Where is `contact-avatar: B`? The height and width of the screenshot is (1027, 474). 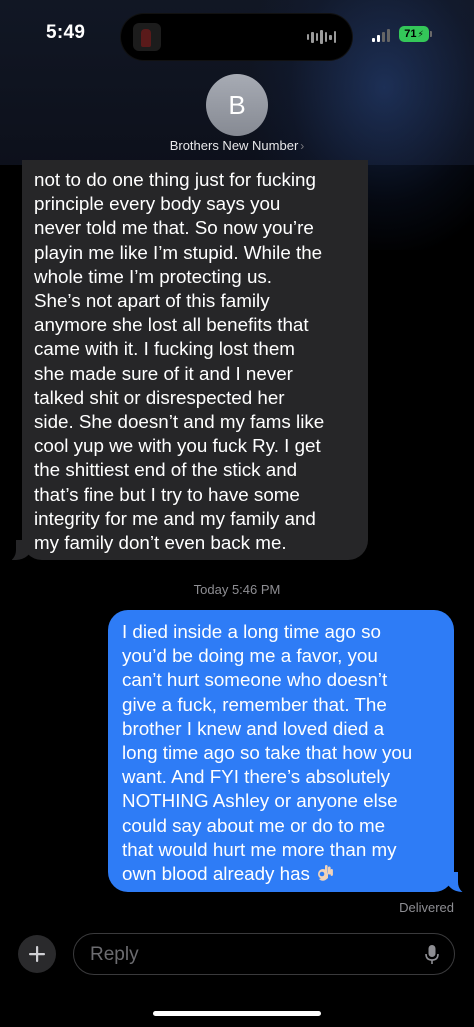 contact-avatar: B is located at coordinates (237, 105).